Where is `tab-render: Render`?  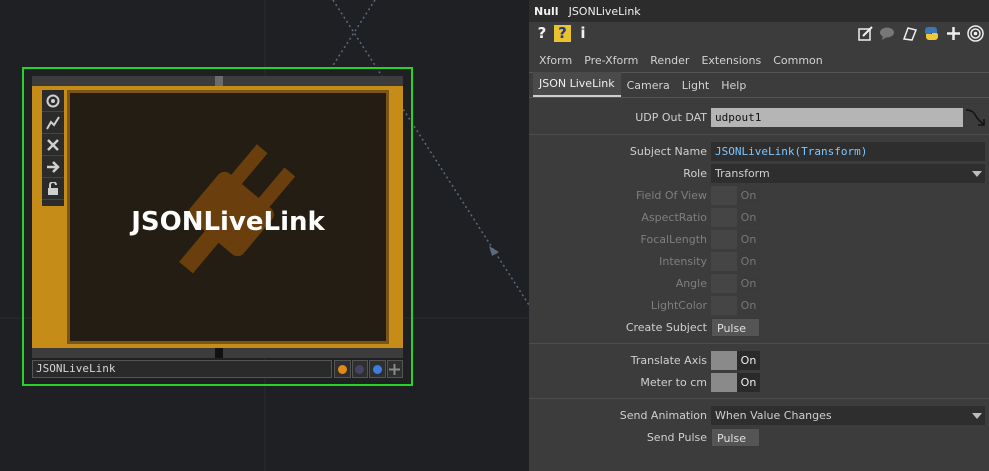 tab-render: Render is located at coordinates (669, 63).